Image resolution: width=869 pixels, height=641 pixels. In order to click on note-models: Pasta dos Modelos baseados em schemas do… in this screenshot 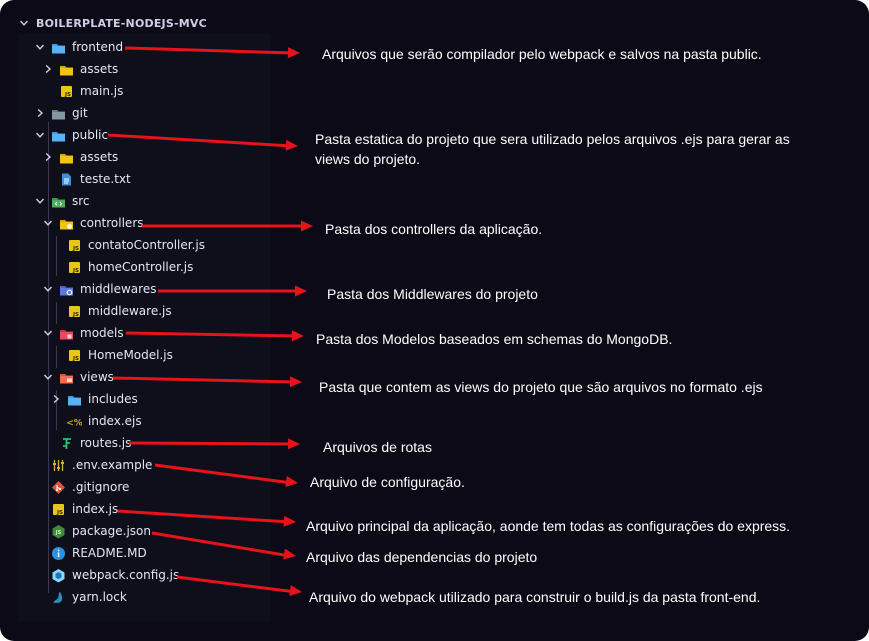, I will do `click(494, 339)`.